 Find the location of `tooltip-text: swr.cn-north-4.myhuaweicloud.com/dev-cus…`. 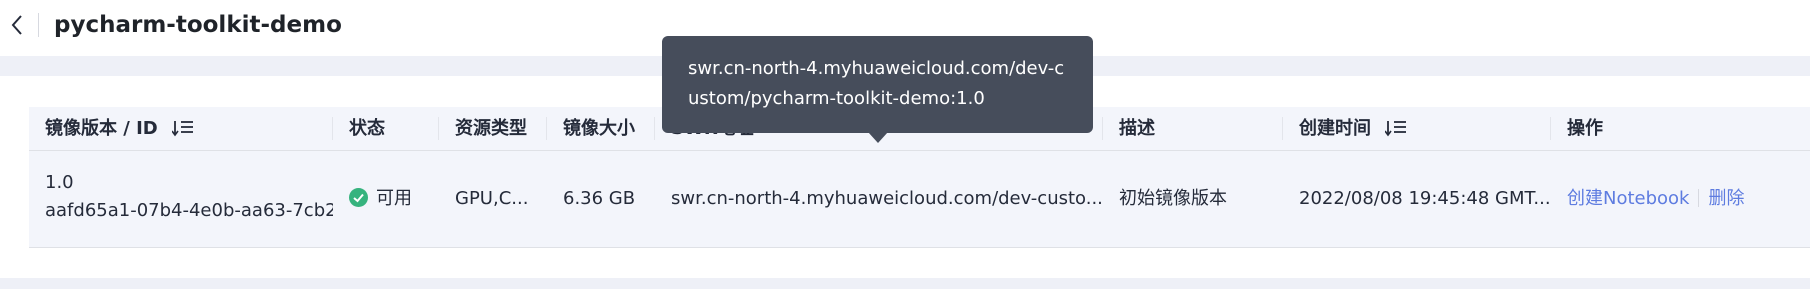

tooltip-text: swr.cn-north-4.myhuaweicloud.com/dev-cus… is located at coordinates (876, 83).